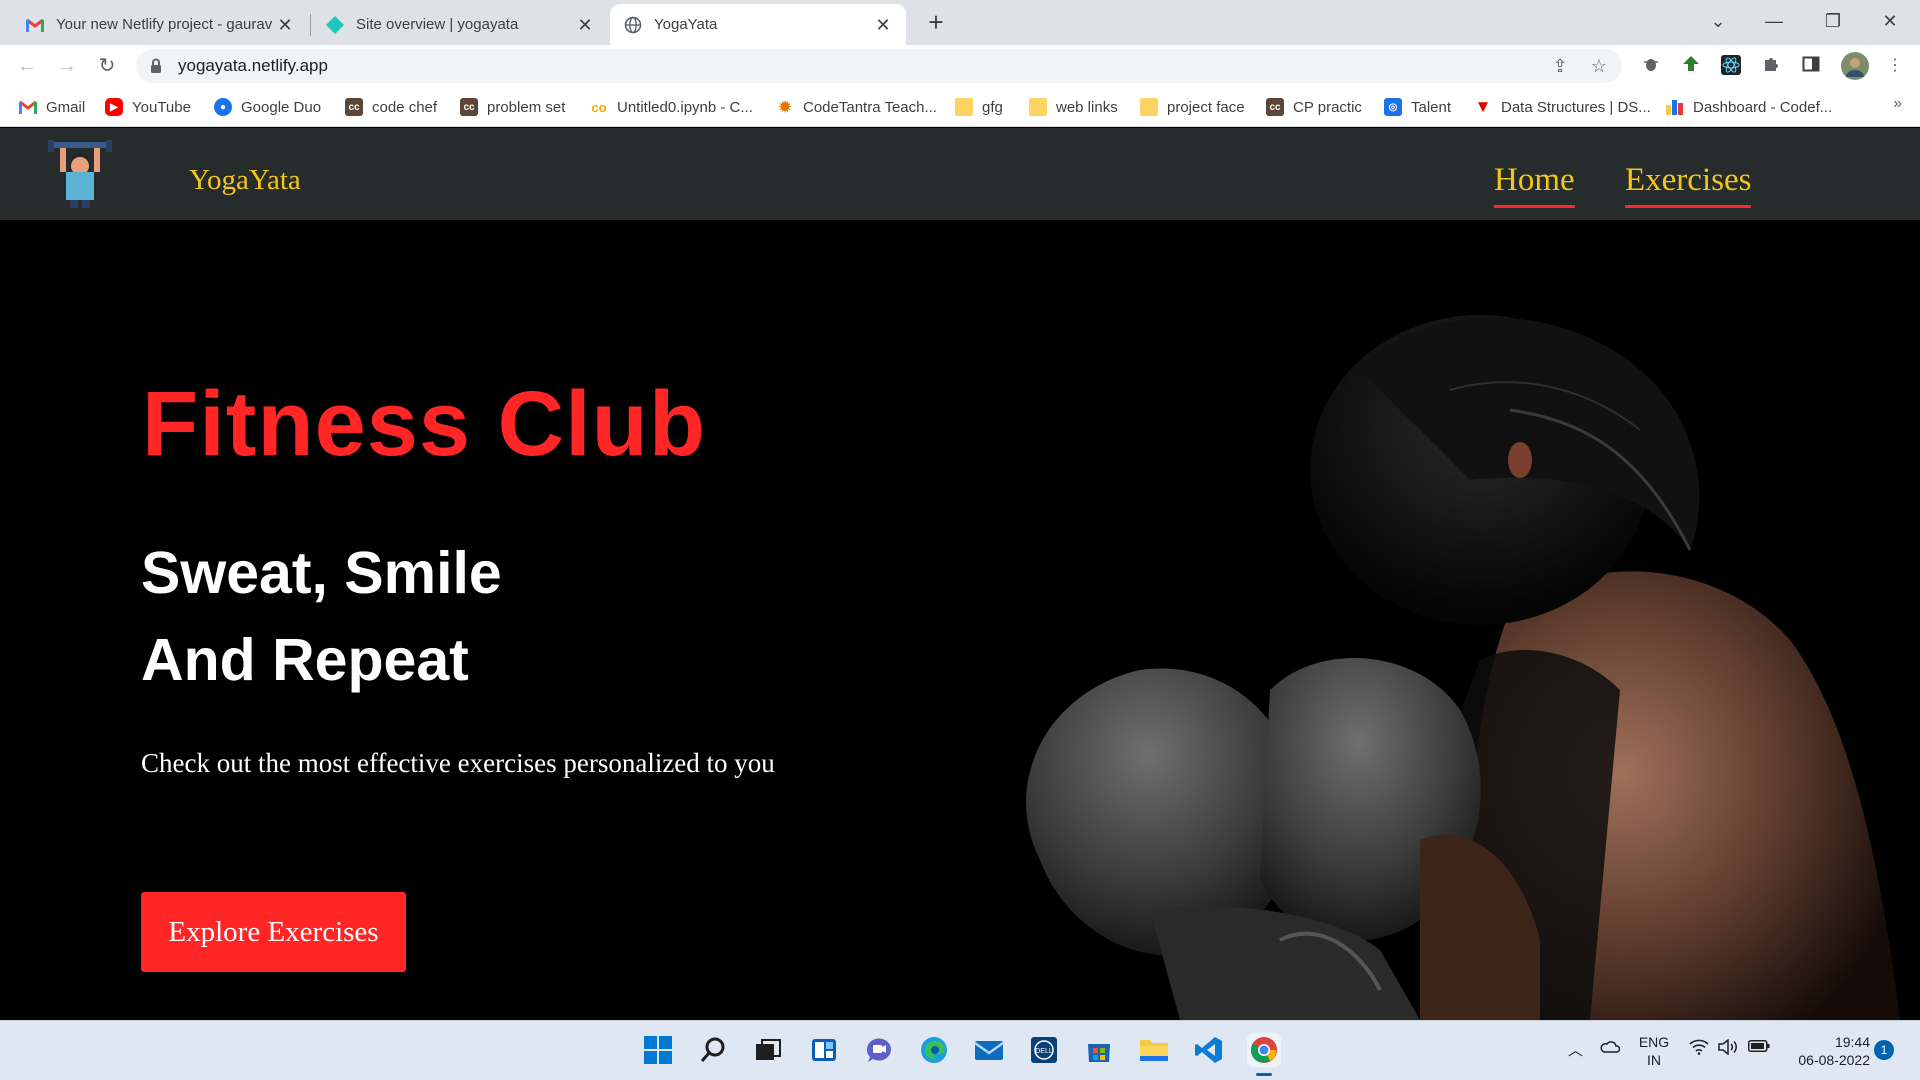  I want to click on windows-start-icon, so click(658, 1050).